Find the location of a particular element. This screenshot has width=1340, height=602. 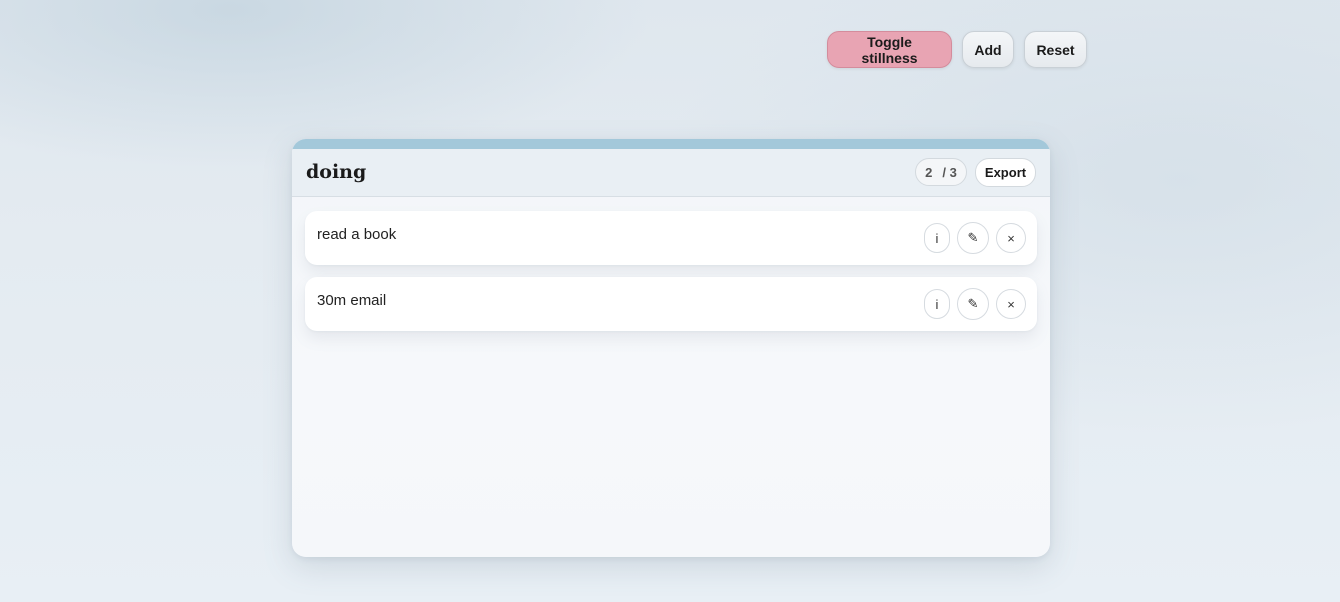

panel-header: doing 2 / 3 Export is located at coordinates (671, 173).